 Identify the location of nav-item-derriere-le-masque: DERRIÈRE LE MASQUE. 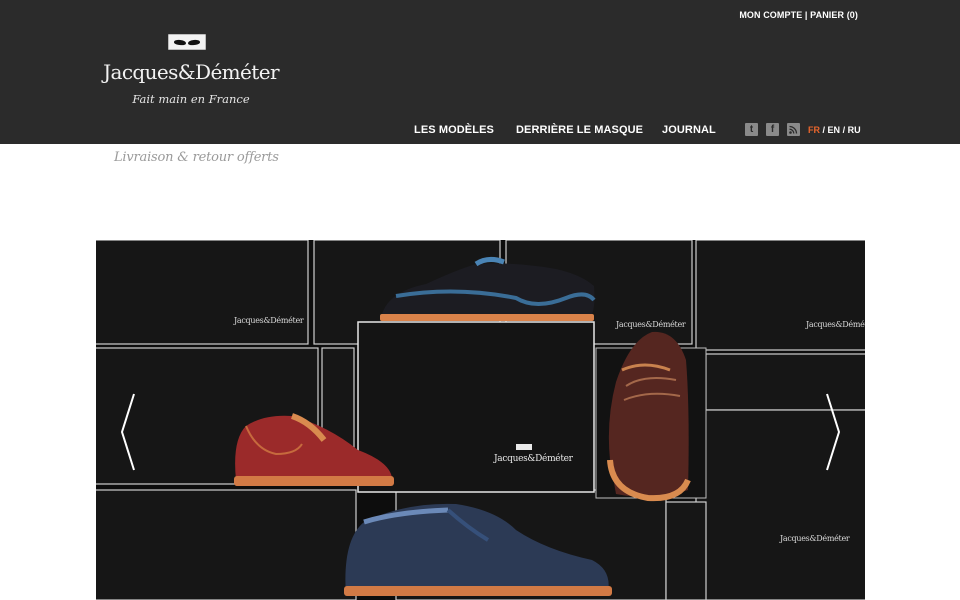
(579, 130).